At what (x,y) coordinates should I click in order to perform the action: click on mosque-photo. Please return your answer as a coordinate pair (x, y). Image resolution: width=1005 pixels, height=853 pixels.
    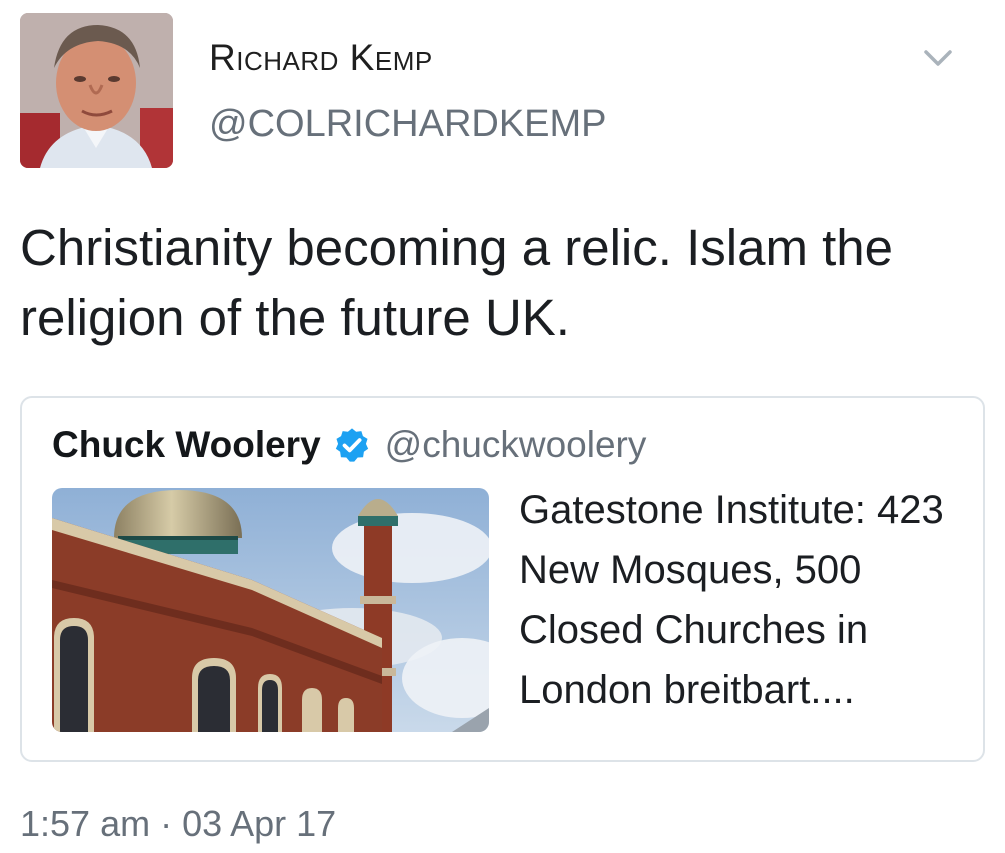
    Looking at the image, I should click on (270, 610).